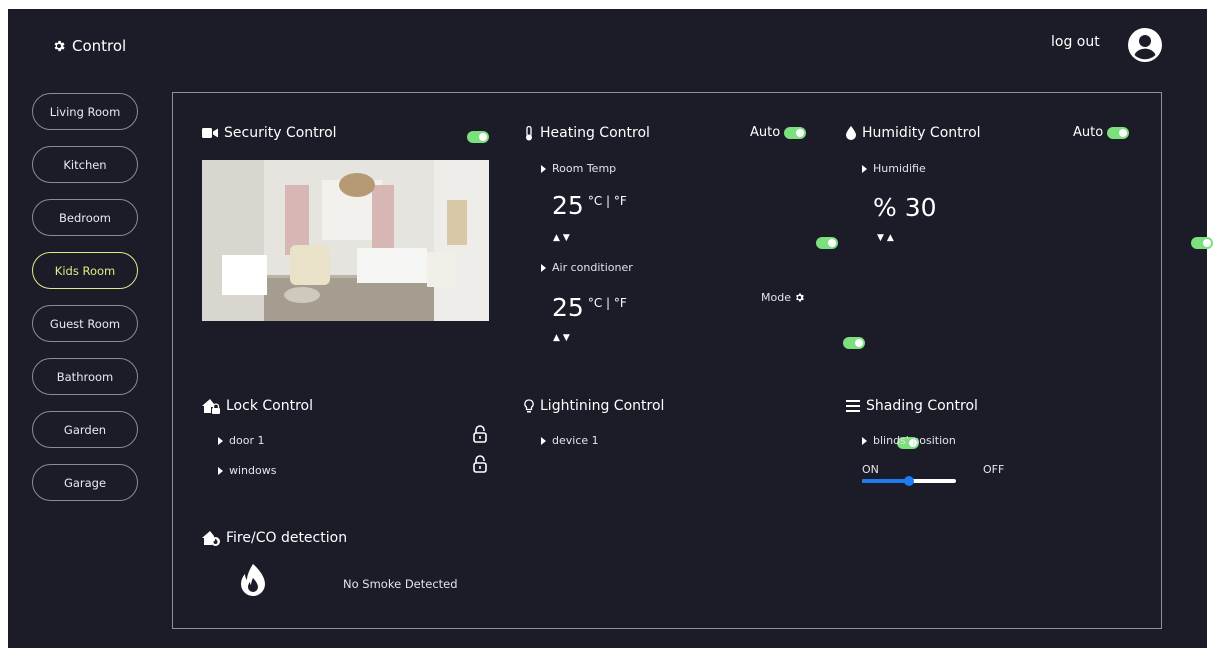 This screenshot has width=1215, height=648. Describe the element at coordinates (563, 338) in the screenshot. I see `ac-temp-stepper: ▲▼` at that location.